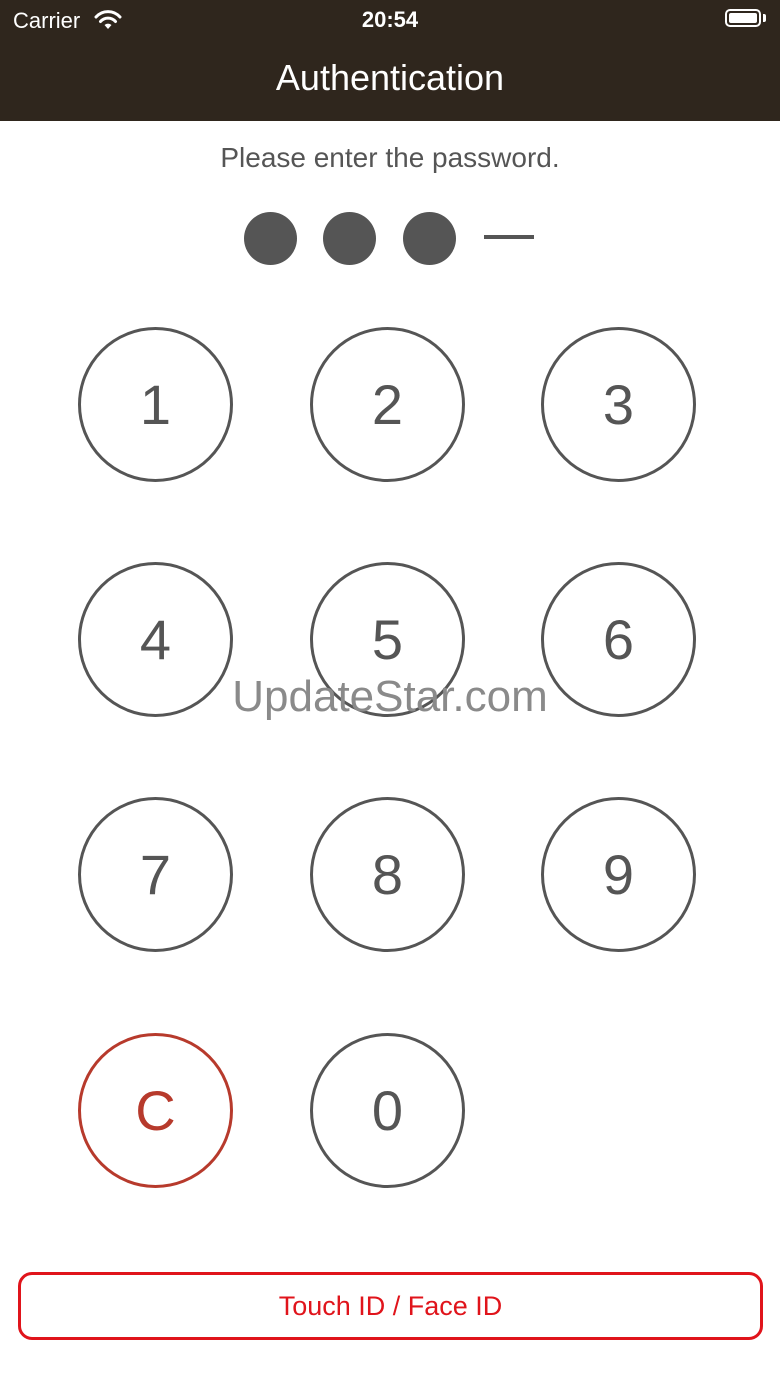 The image size is (780, 1387). What do you see at coordinates (509, 237) in the screenshot?
I see `pin-dot-empty` at bounding box center [509, 237].